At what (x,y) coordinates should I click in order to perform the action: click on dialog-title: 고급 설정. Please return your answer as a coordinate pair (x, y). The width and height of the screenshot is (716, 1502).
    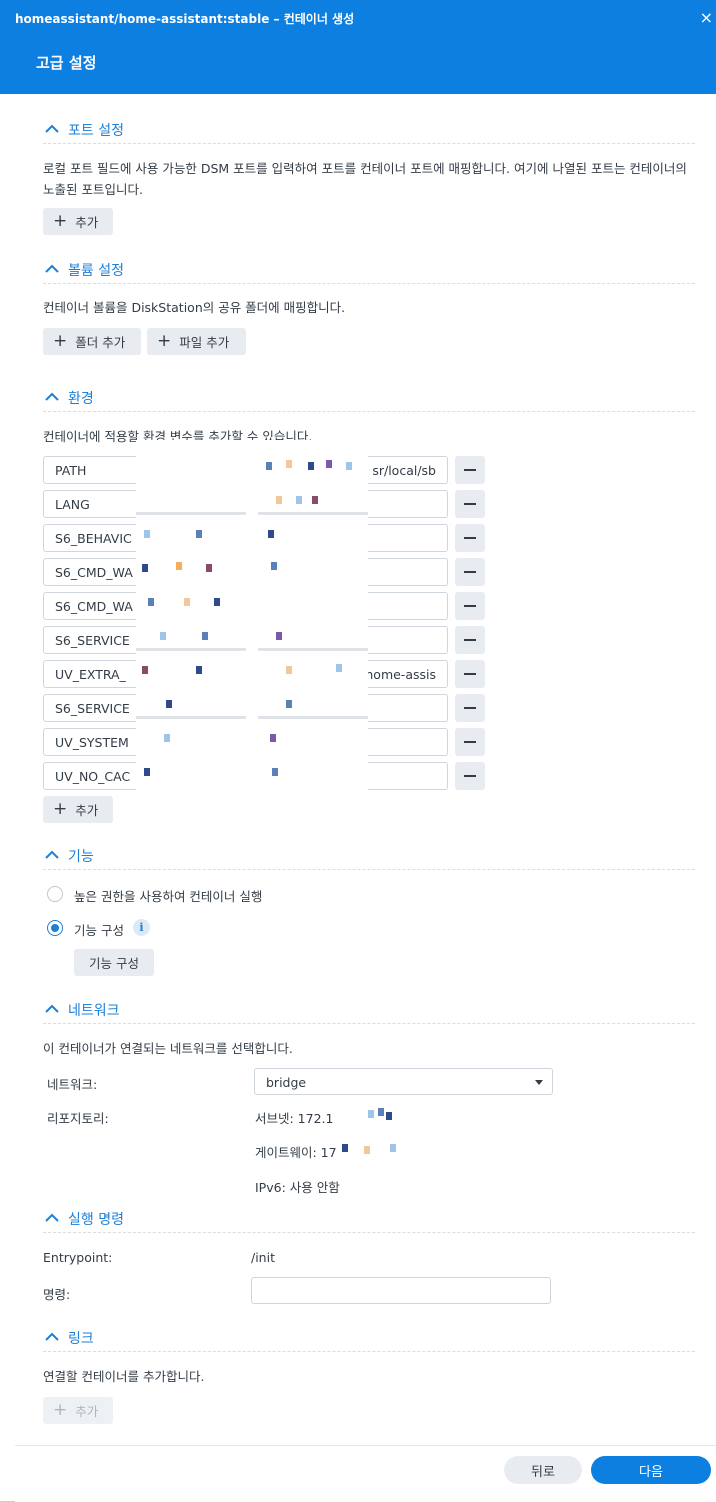
    Looking at the image, I should click on (66, 63).